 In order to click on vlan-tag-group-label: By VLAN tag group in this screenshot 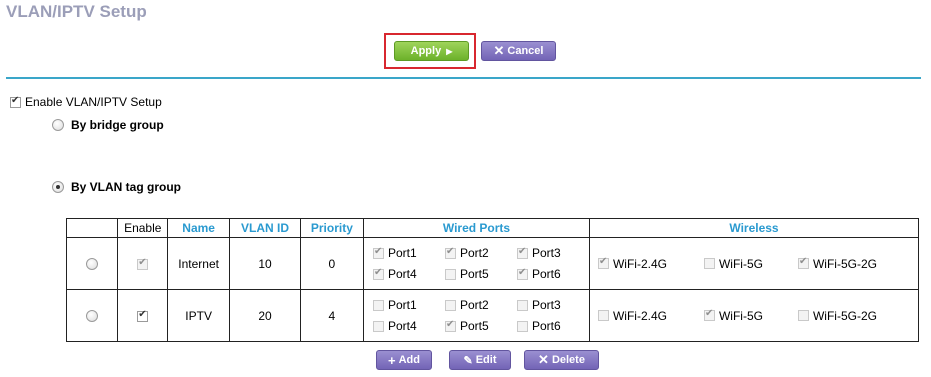, I will do `click(126, 187)`.